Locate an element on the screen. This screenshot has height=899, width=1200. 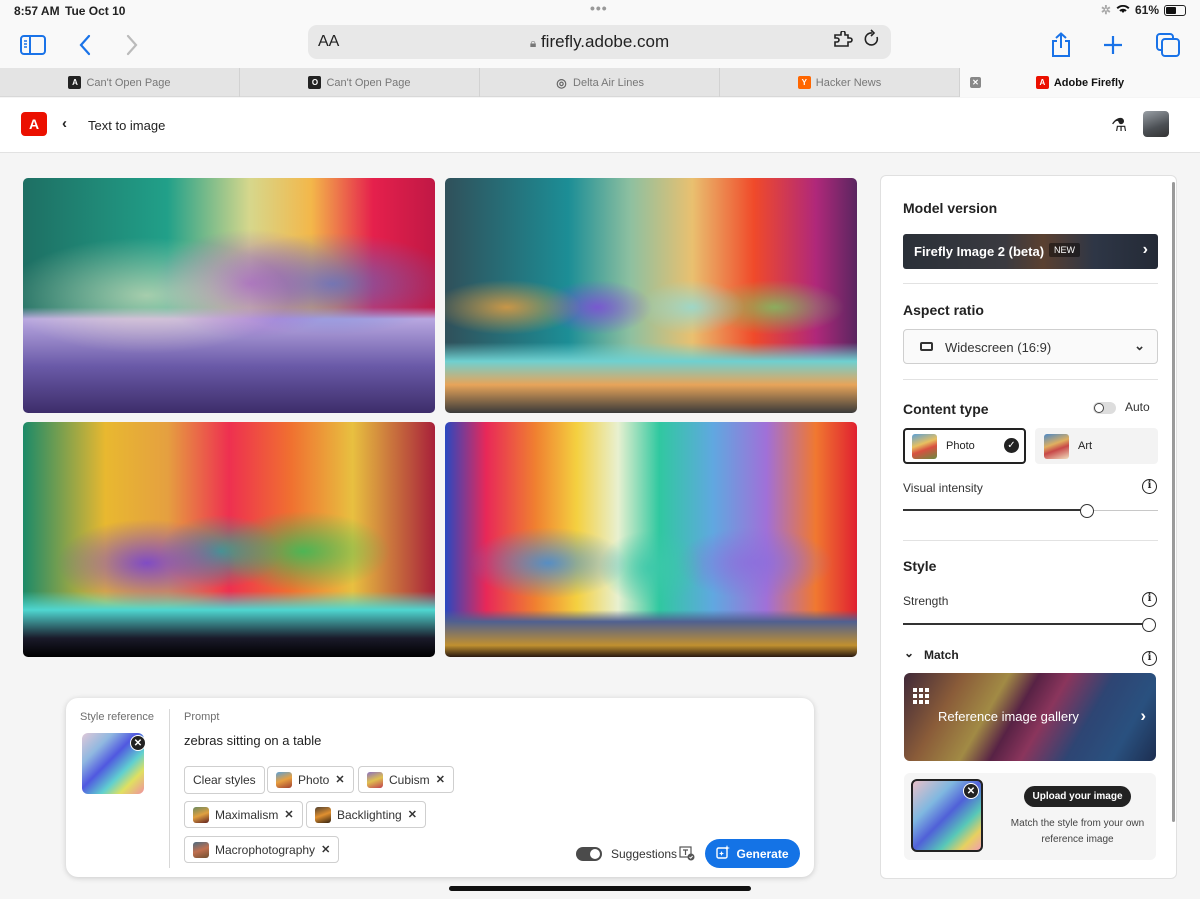
back-chevron-icon: ‹ is located at coordinates (64, 123).